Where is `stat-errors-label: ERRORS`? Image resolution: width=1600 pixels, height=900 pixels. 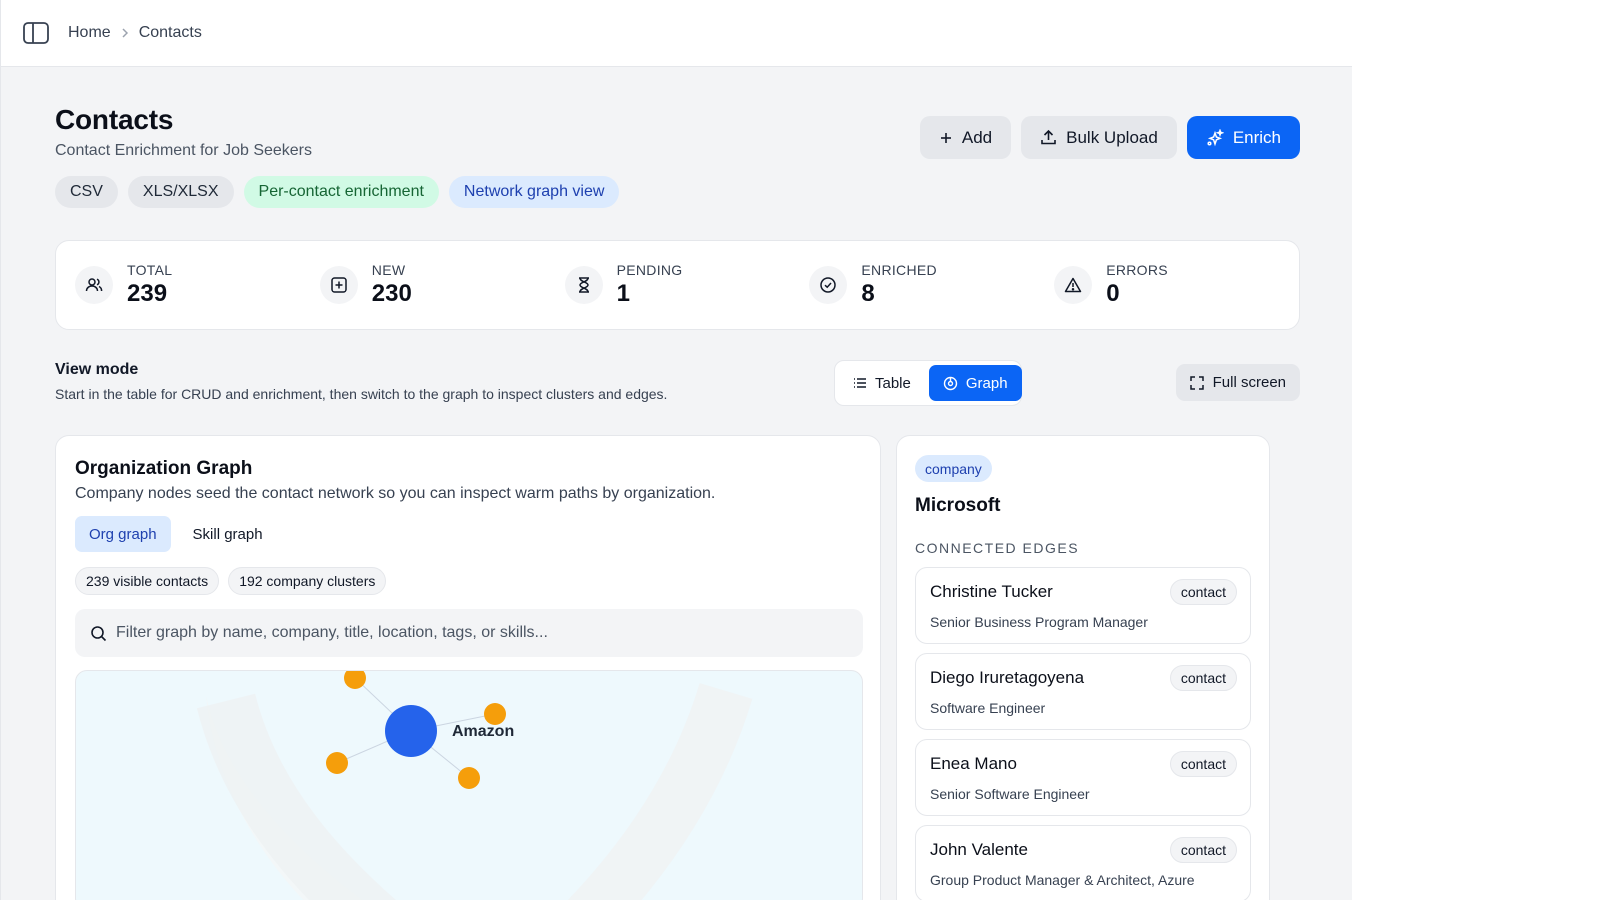
stat-errors-label: ERRORS is located at coordinates (1137, 270).